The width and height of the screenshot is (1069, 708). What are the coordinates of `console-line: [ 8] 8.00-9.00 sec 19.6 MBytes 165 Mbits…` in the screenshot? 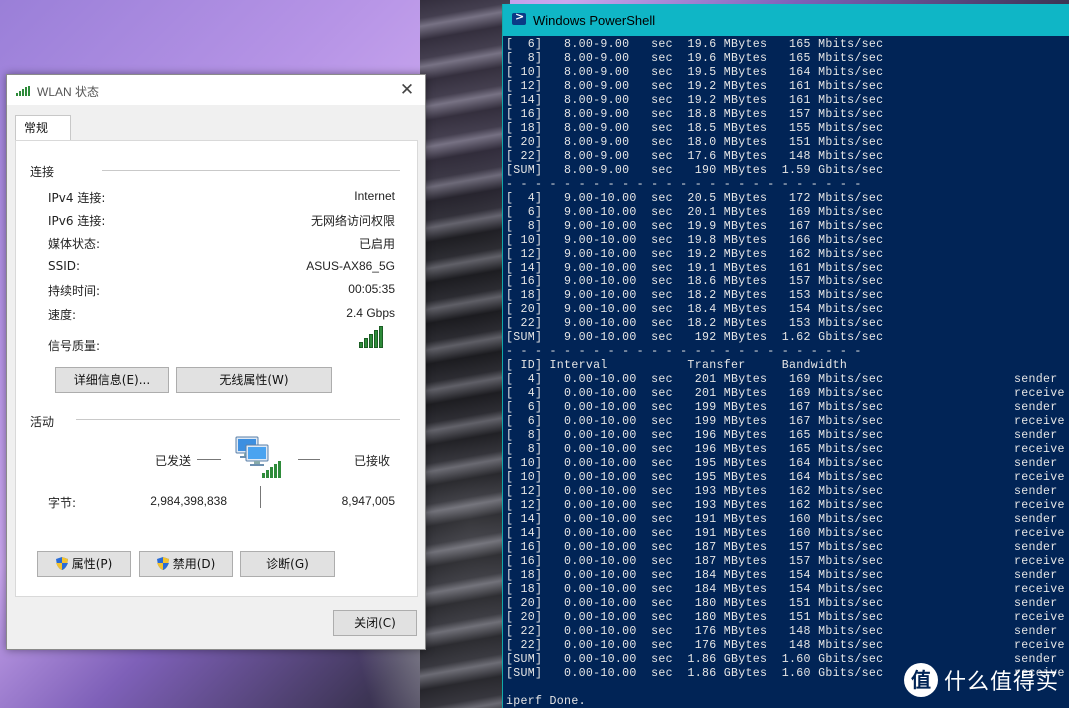 It's located at (695, 58).